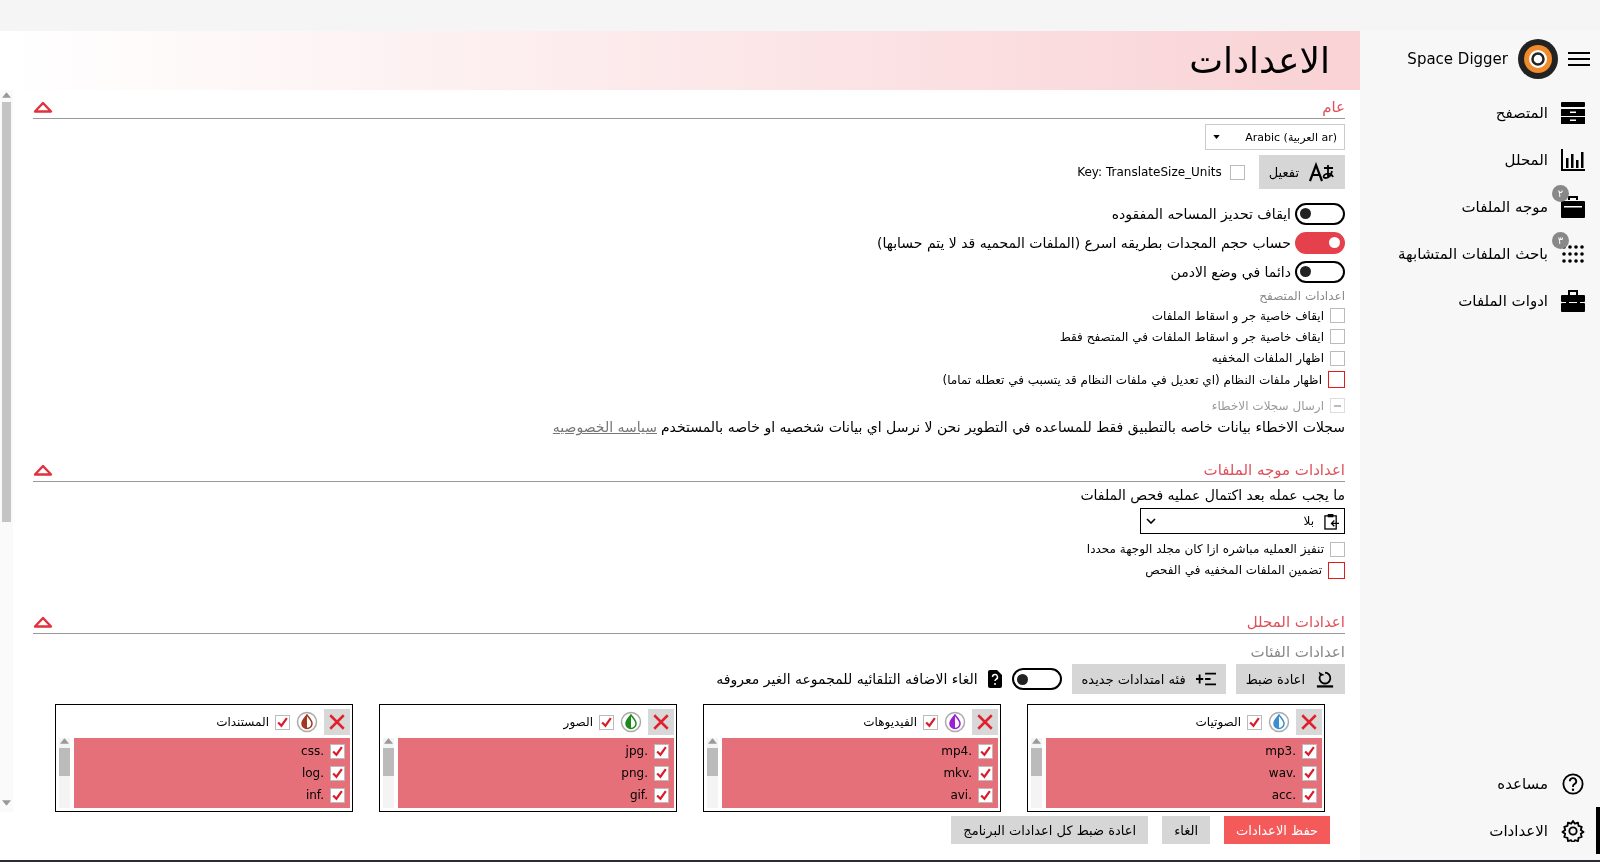 The height and width of the screenshot is (862, 1600). I want to click on section-title: اعدادات المحلل, so click(1295, 622).